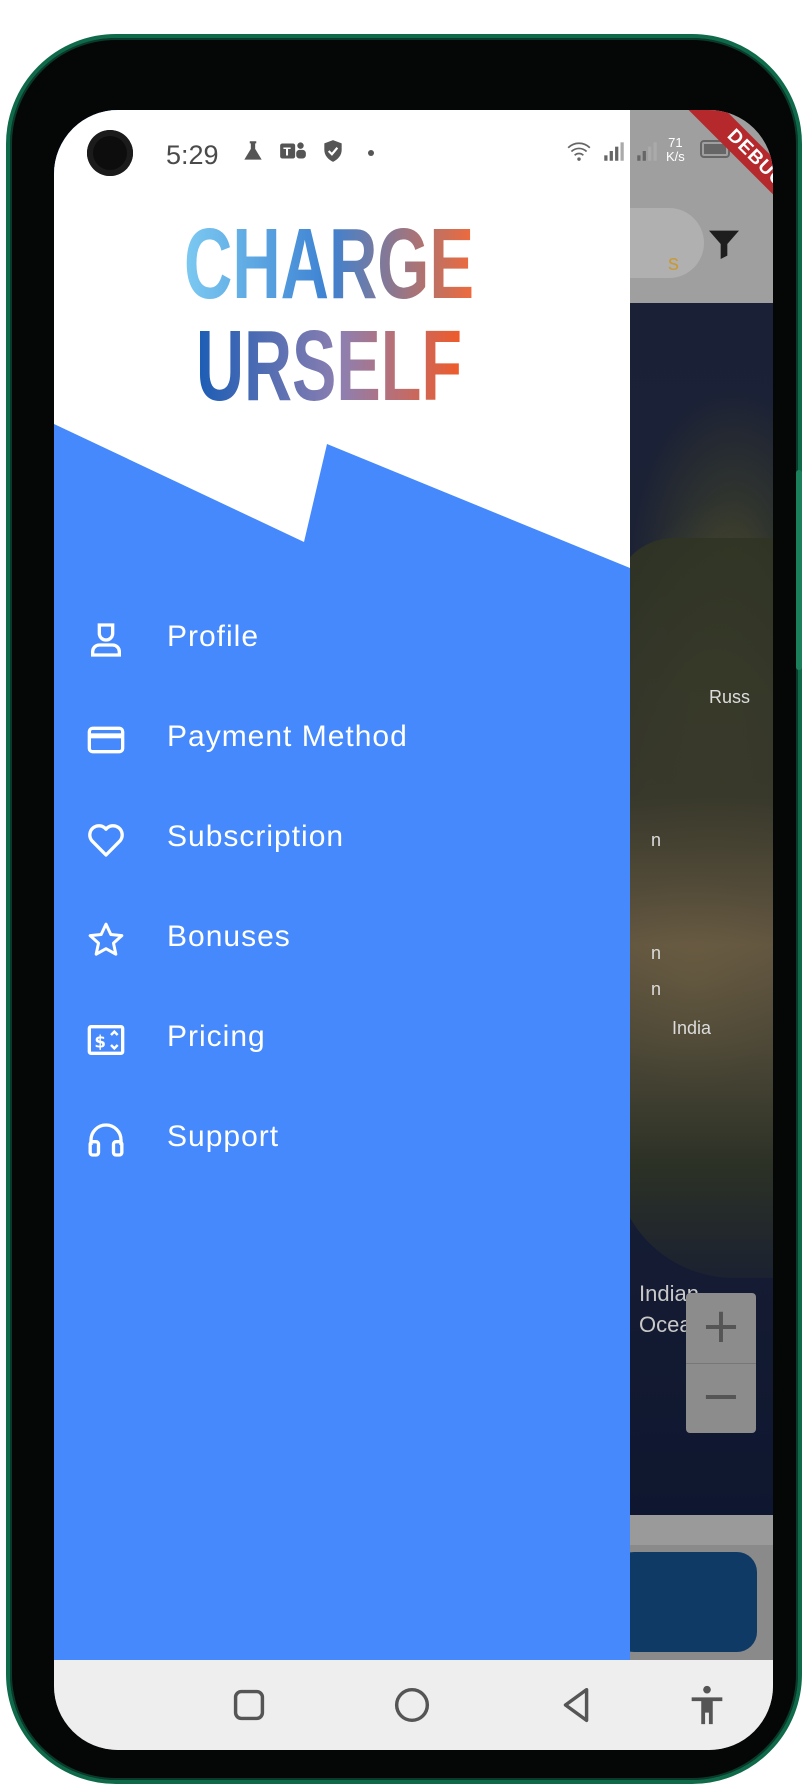 Image resolution: width=808 pixels, height=1786 pixels. I want to click on zoom-out-button: −, so click(721, 1398).